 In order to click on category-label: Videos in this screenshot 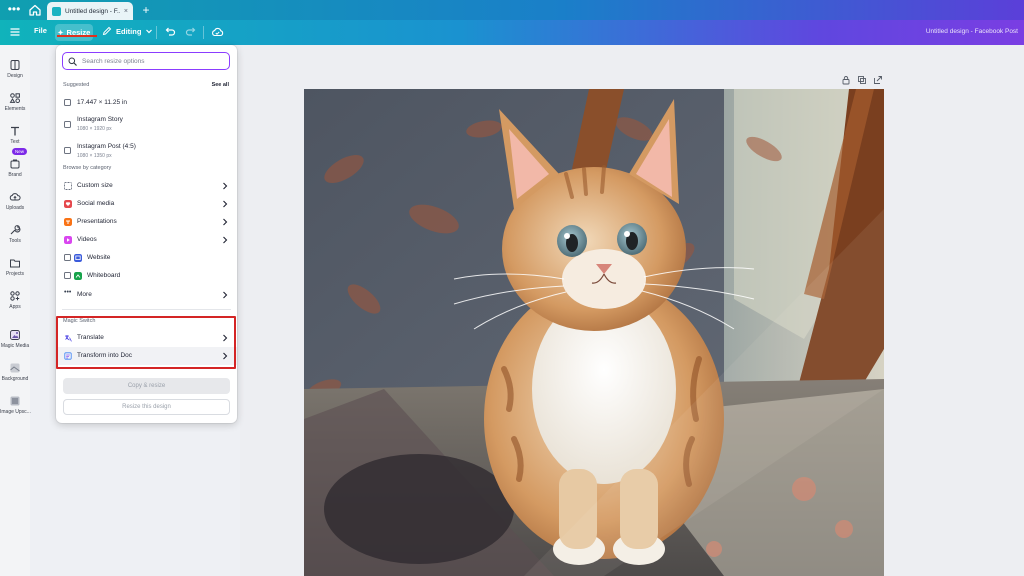, I will do `click(87, 239)`.